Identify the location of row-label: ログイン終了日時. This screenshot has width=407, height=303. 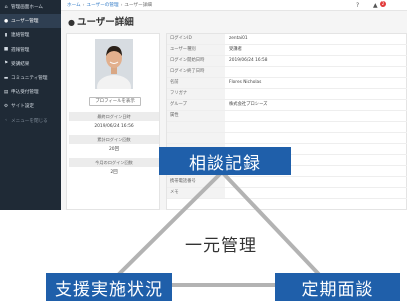
(196, 72).